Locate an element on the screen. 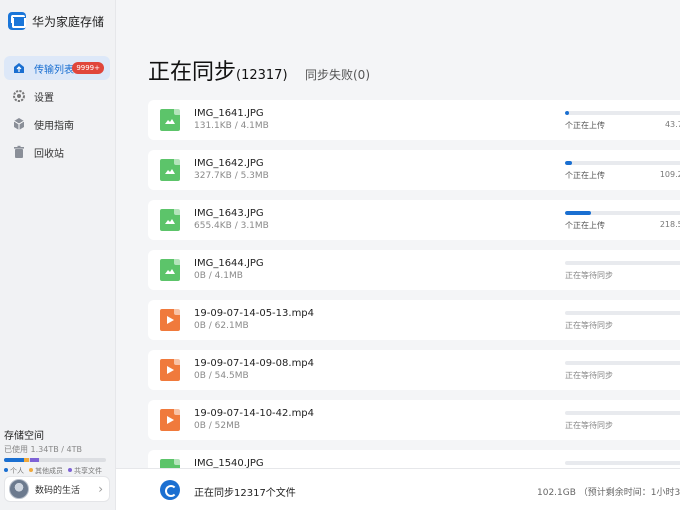  tab-sync-failed: 同步失败(0) is located at coordinates (337, 74).